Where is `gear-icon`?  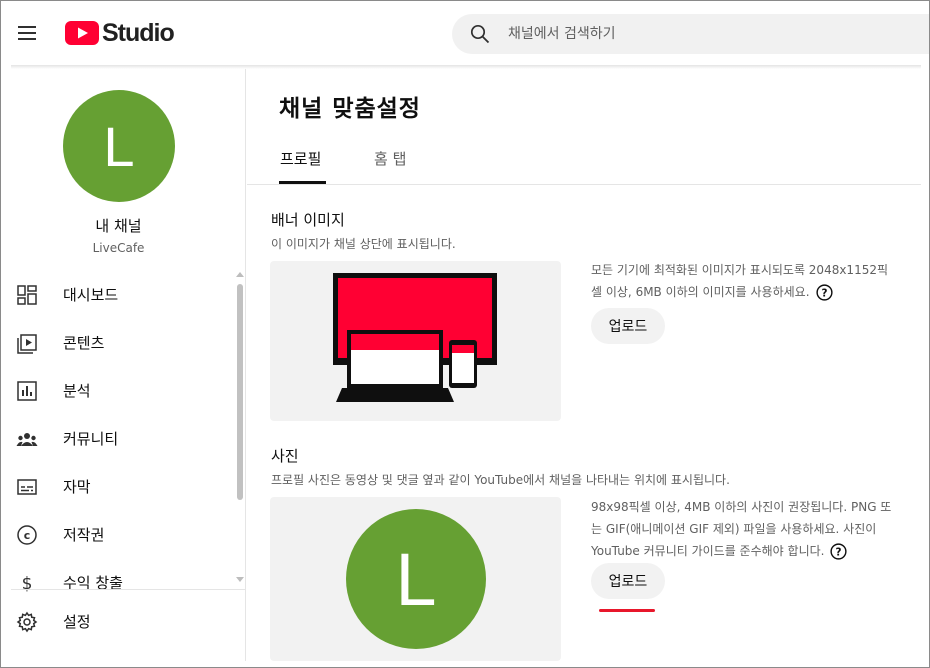 gear-icon is located at coordinates (27, 622).